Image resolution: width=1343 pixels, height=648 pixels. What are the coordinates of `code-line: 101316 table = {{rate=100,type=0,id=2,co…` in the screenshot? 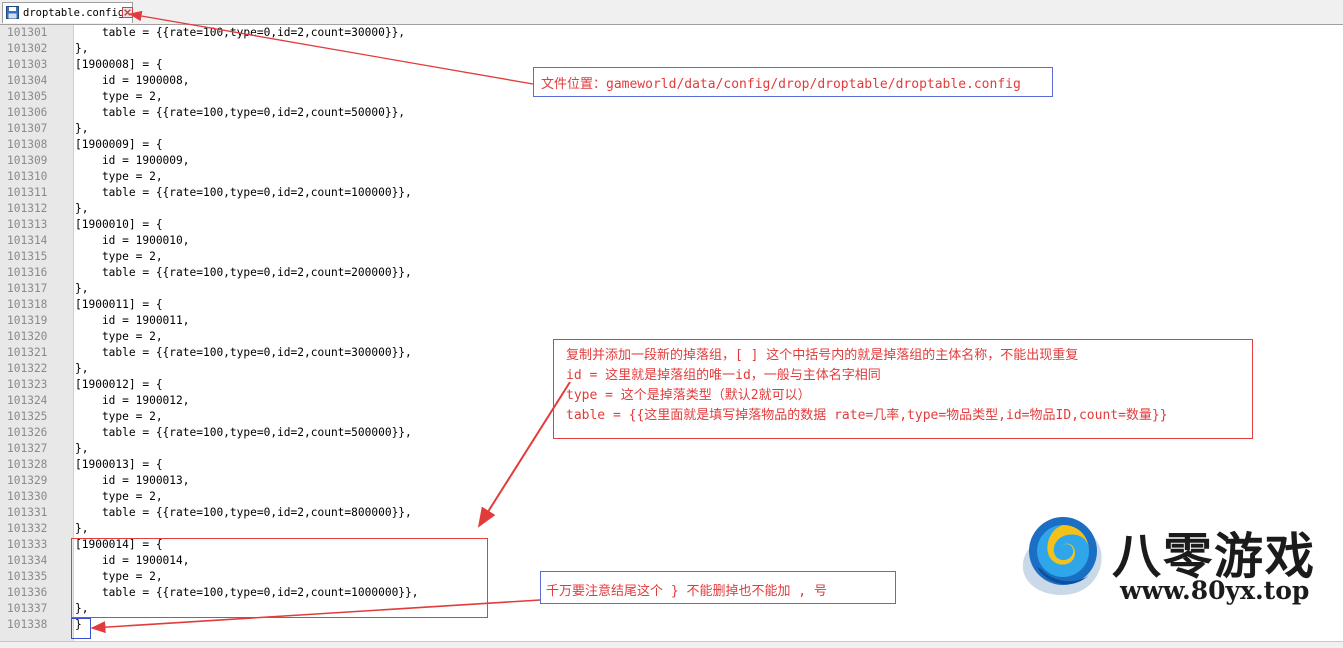 It's located at (671, 273).